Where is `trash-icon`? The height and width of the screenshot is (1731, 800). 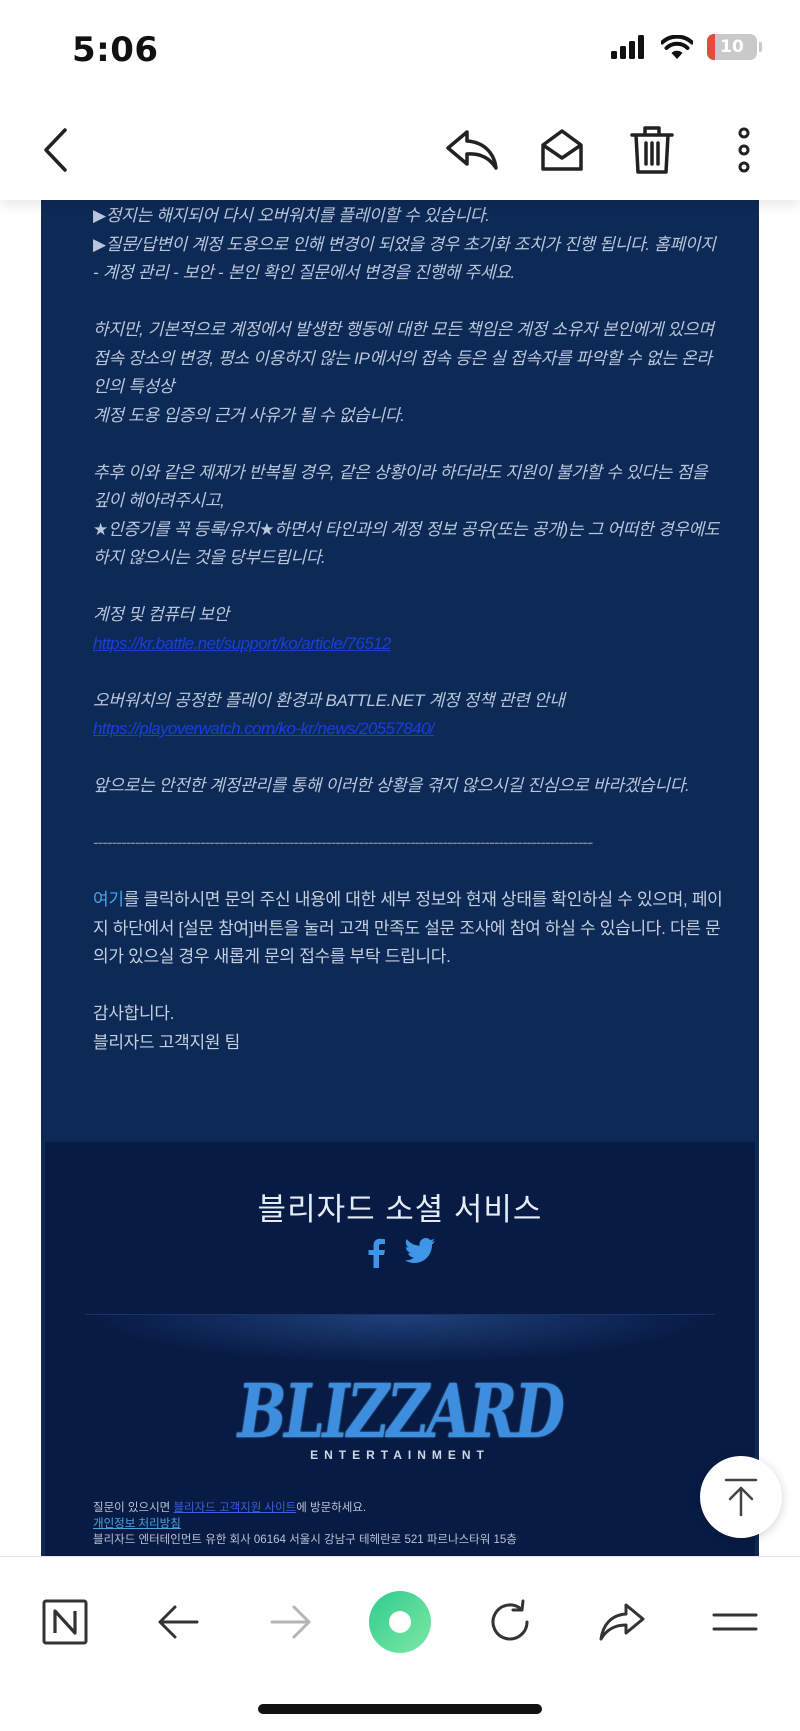
trash-icon is located at coordinates (652, 150).